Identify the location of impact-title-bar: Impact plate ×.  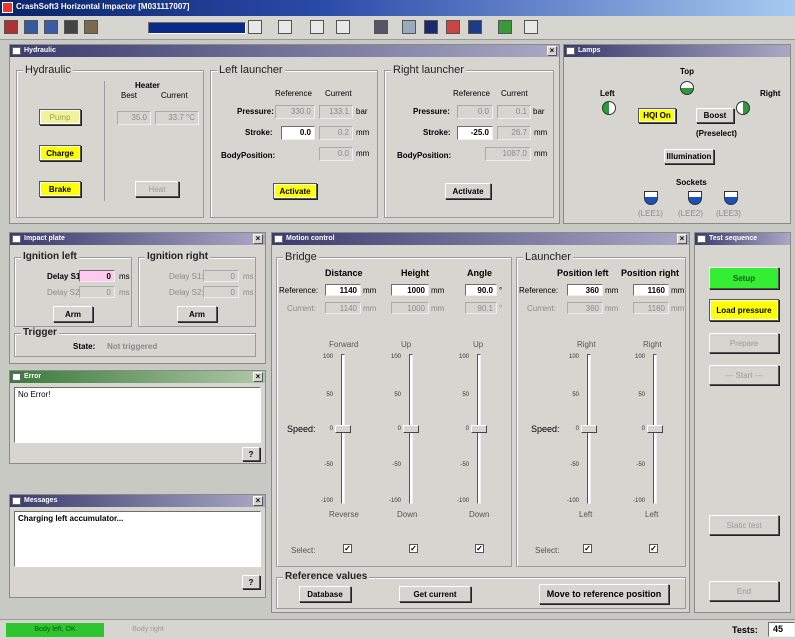
(137, 239).